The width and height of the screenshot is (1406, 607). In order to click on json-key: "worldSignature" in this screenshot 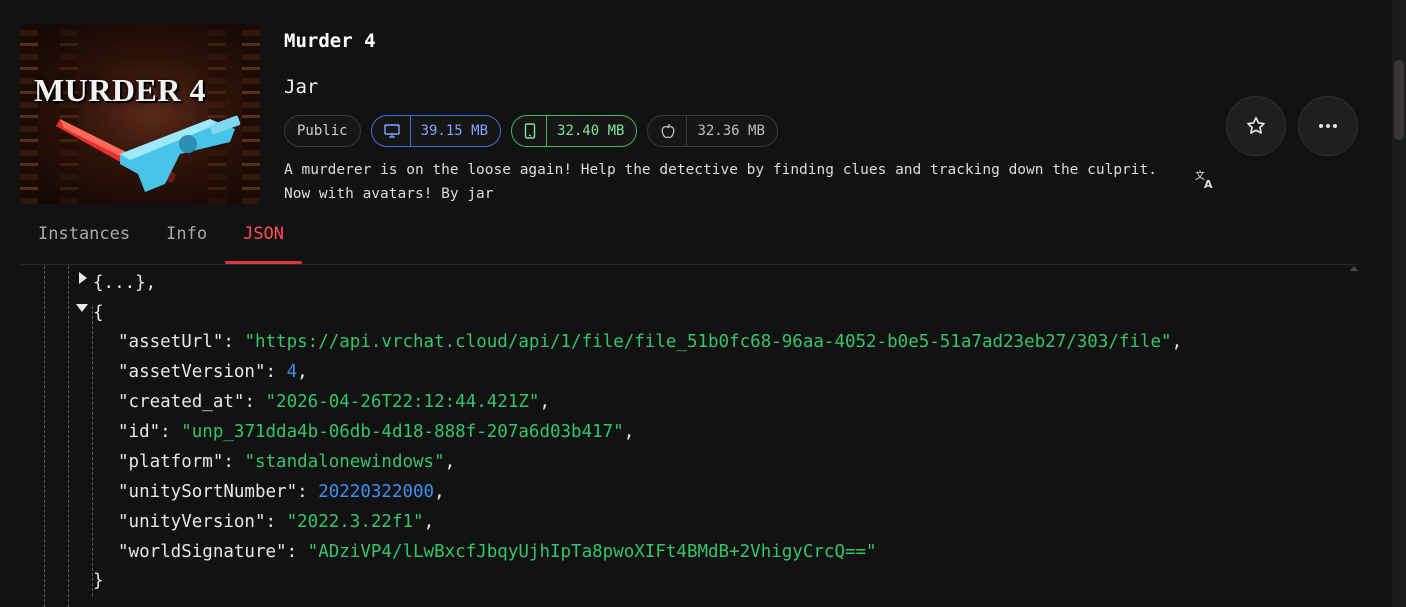, I will do `click(202, 552)`.